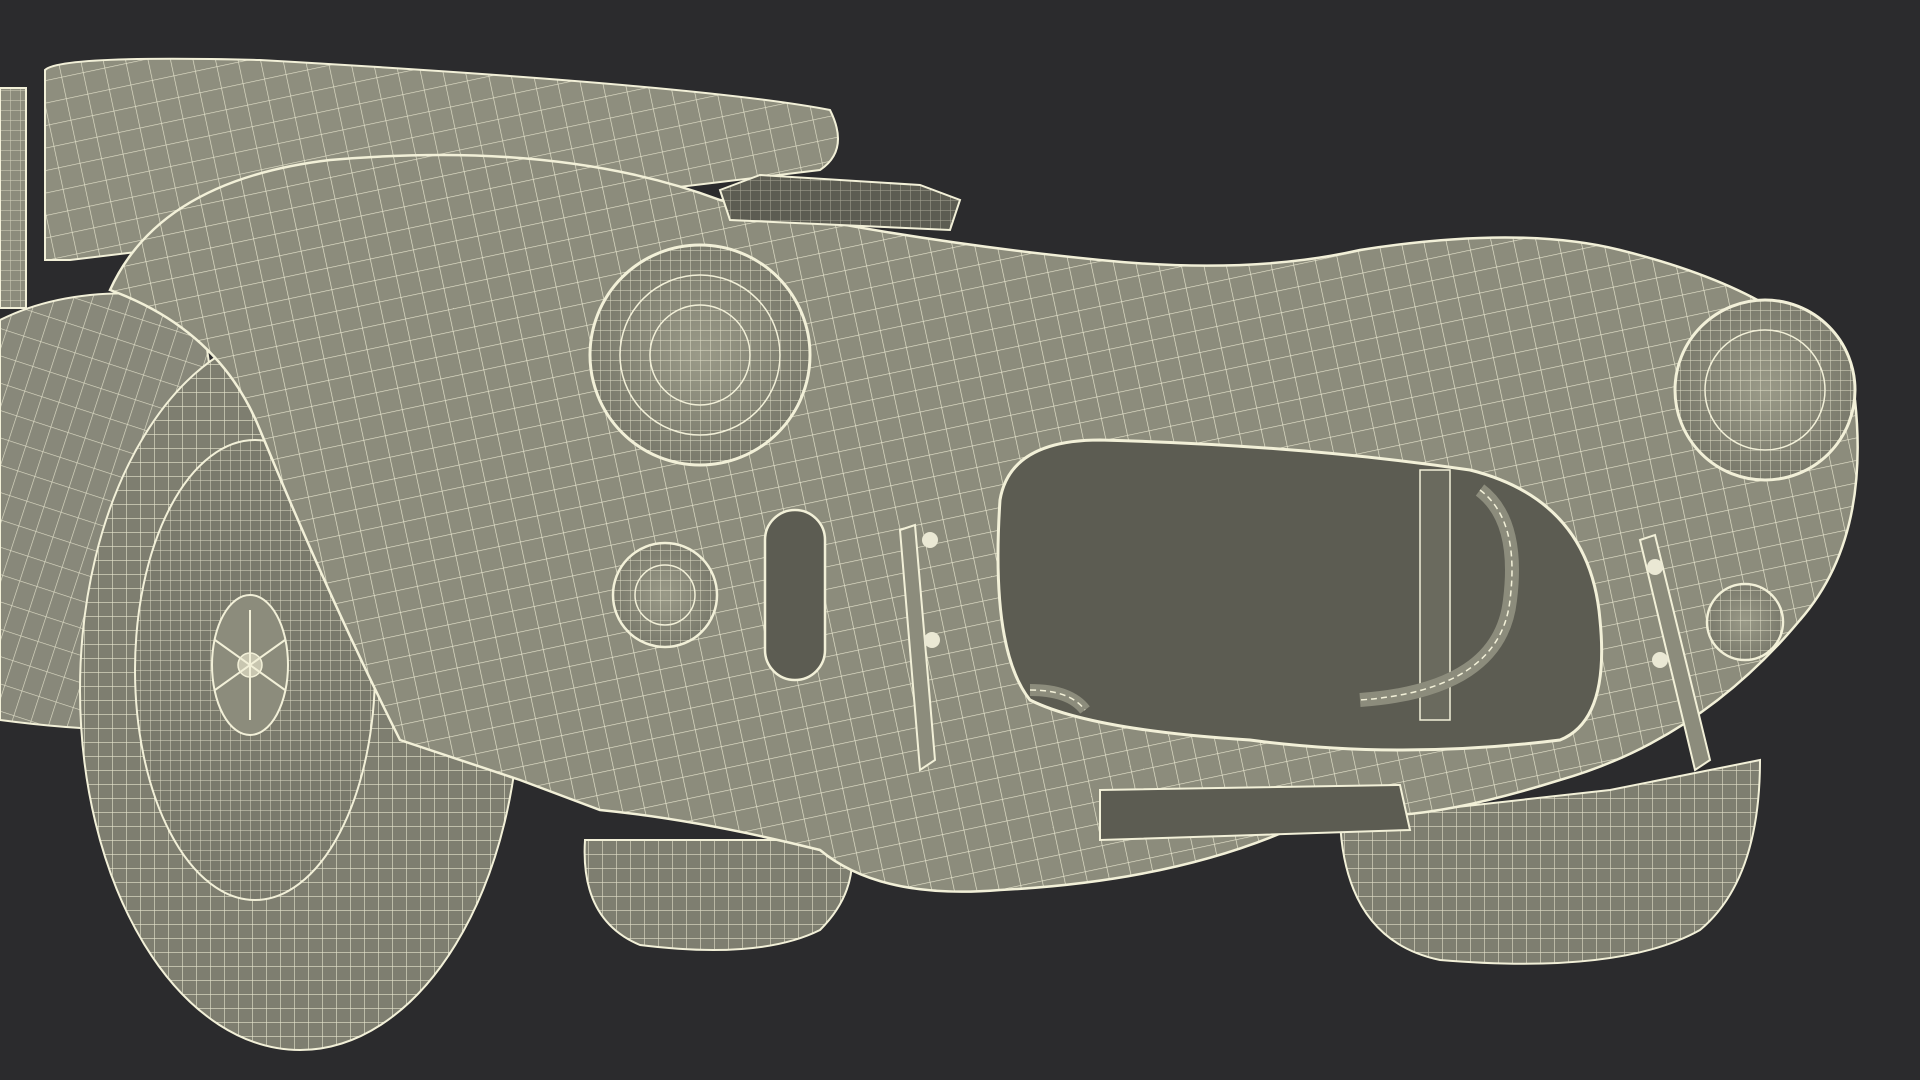 The image size is (1920, 1080). Describe the element at coordinates (840, 202) in the screenshot. I see `hood-scoop` at that location.